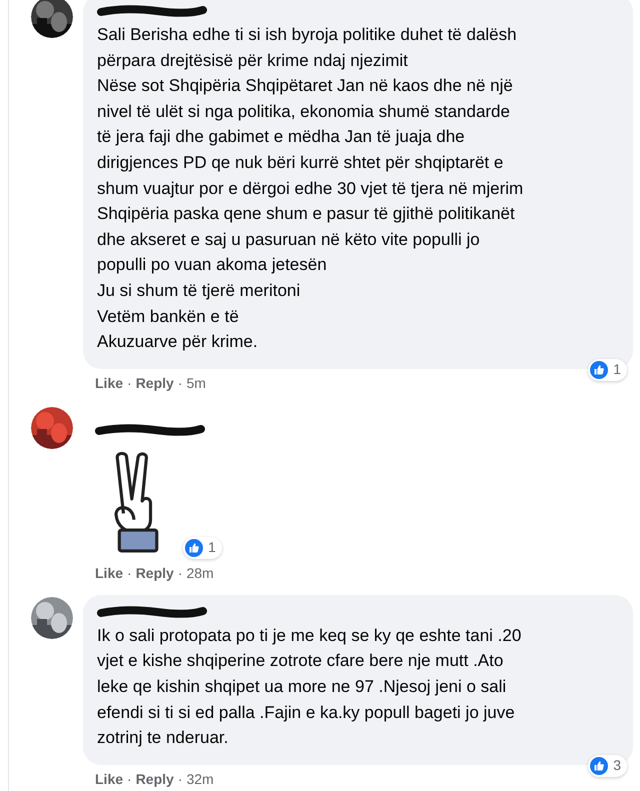 Image resolution: width=640 pixels, height=791 pixels. I want to click on reaction-number: 3, so click(617, 765).